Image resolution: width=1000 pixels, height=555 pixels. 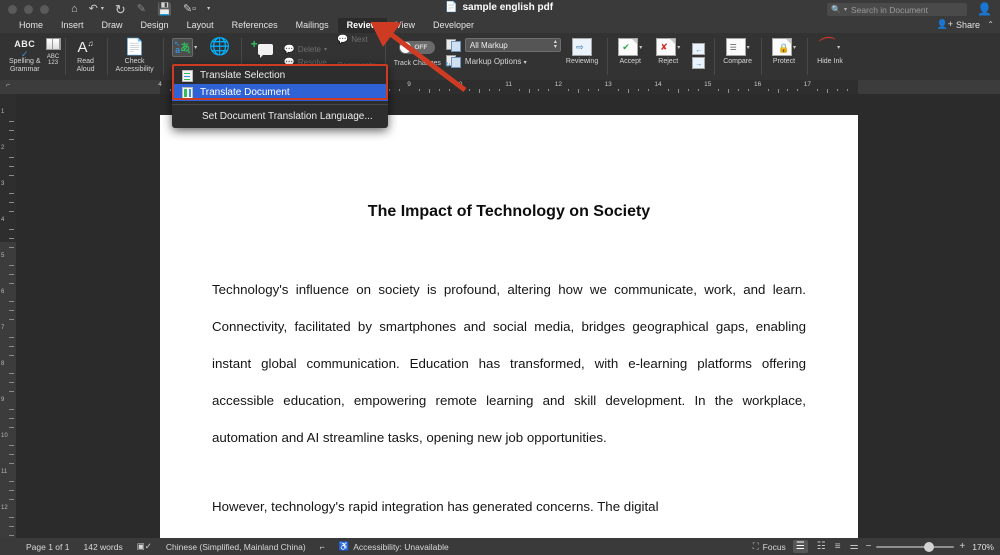 I want to click on compare-dropdown-icon: ▾, so click(x=748, y=47).